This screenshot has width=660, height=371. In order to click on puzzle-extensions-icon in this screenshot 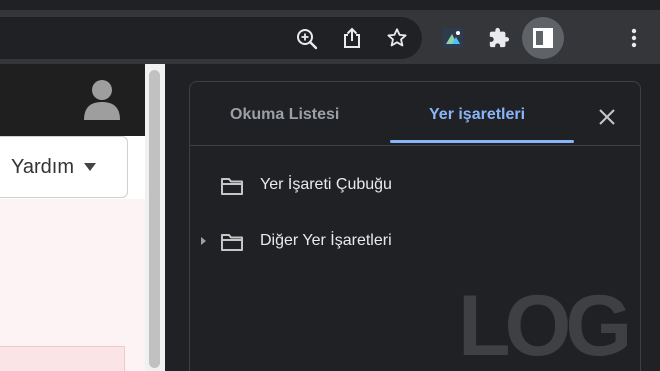, I will do `click(499, 38)`.